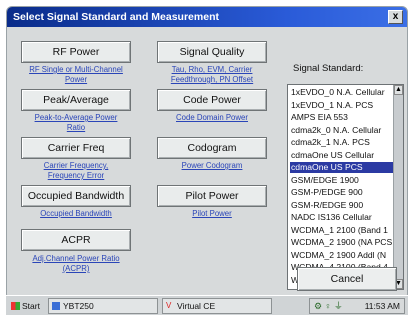 This screenshot has width=411, height=320. Describe the element at coordinates (196, 306) in the screenshot. I see `task-label: Virtual CE` at that location.